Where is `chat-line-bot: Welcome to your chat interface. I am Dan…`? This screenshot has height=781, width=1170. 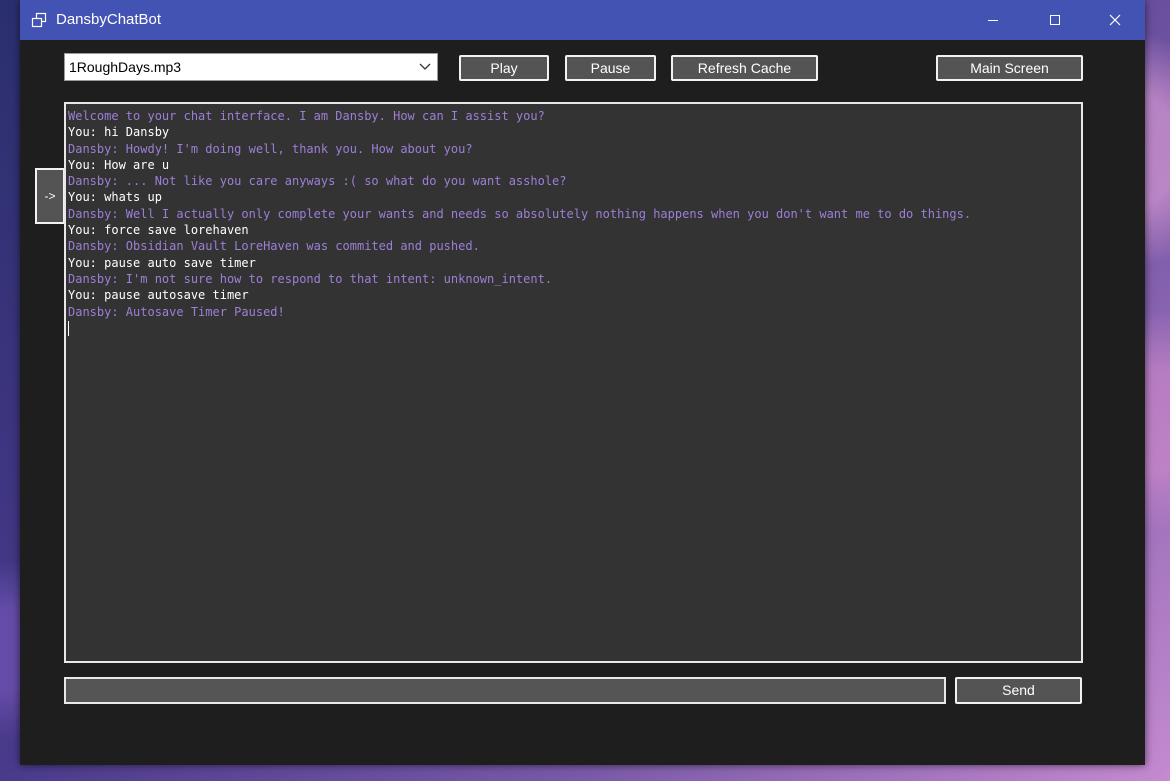 chat-line-bot: Welcome to your chat interface. I am Dan… is located at coordinates (306, 116).